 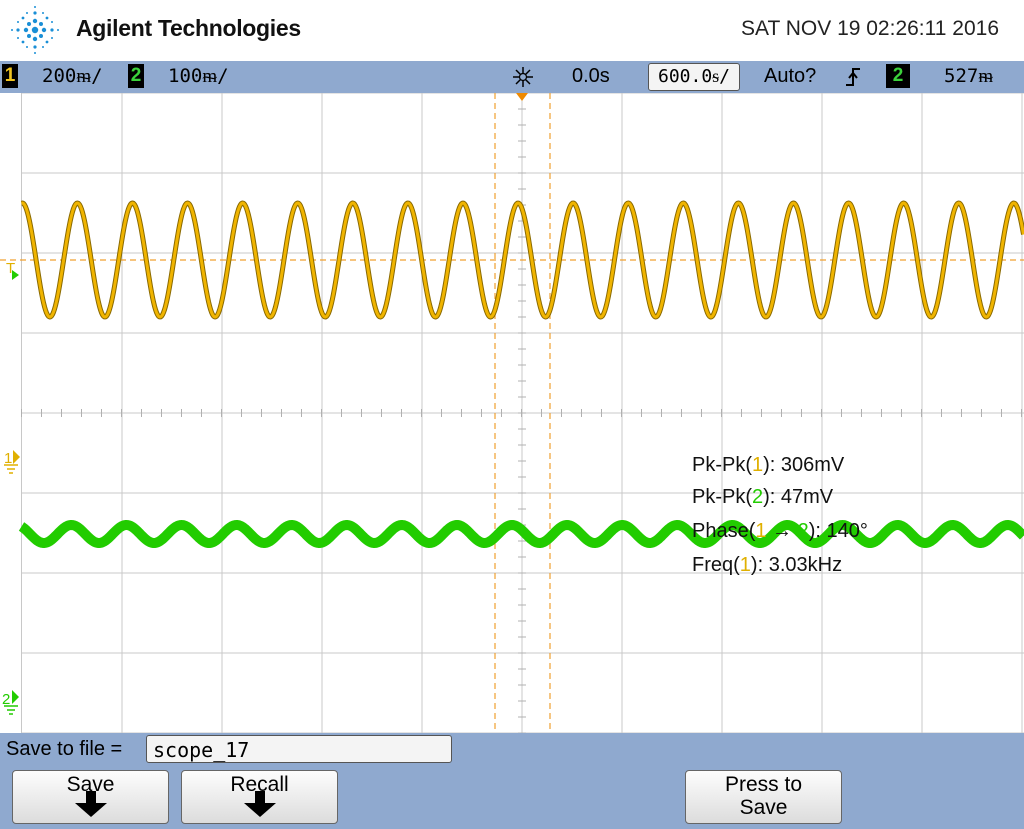 What do you see at coordinates (198, 76) in the screenshot?
I see `ch2-scale: 100ᵯ/` at bounding box center [198, 76].